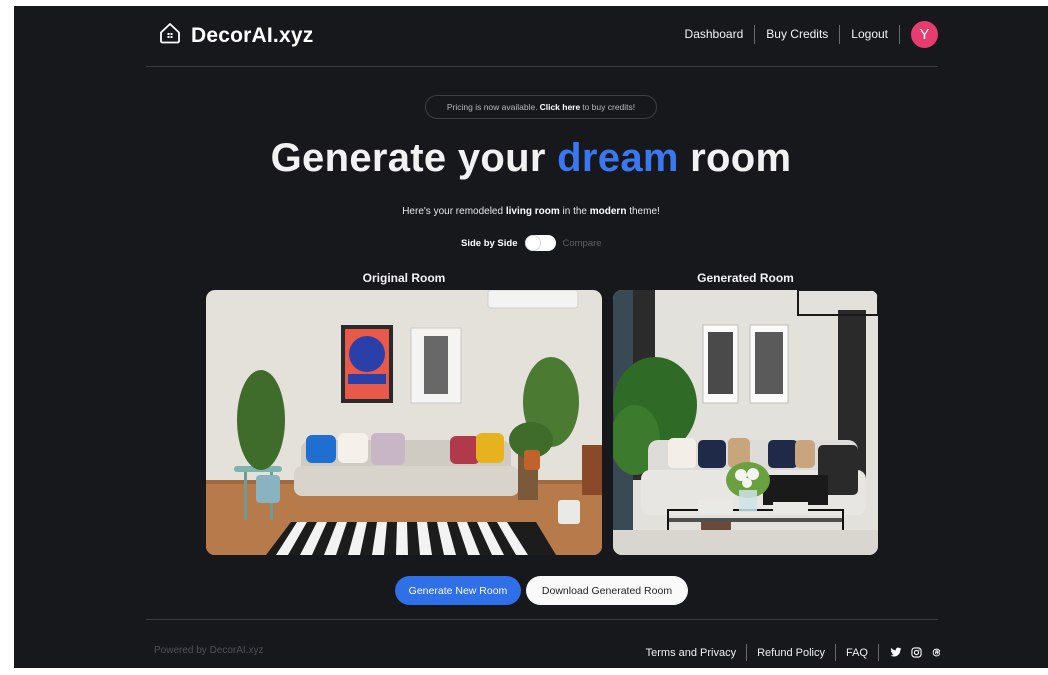 Image resolution: width=1048 pixels, height=675 pixels. I want to click on view-toggle: Side by Side Compare, so click(531, 243).